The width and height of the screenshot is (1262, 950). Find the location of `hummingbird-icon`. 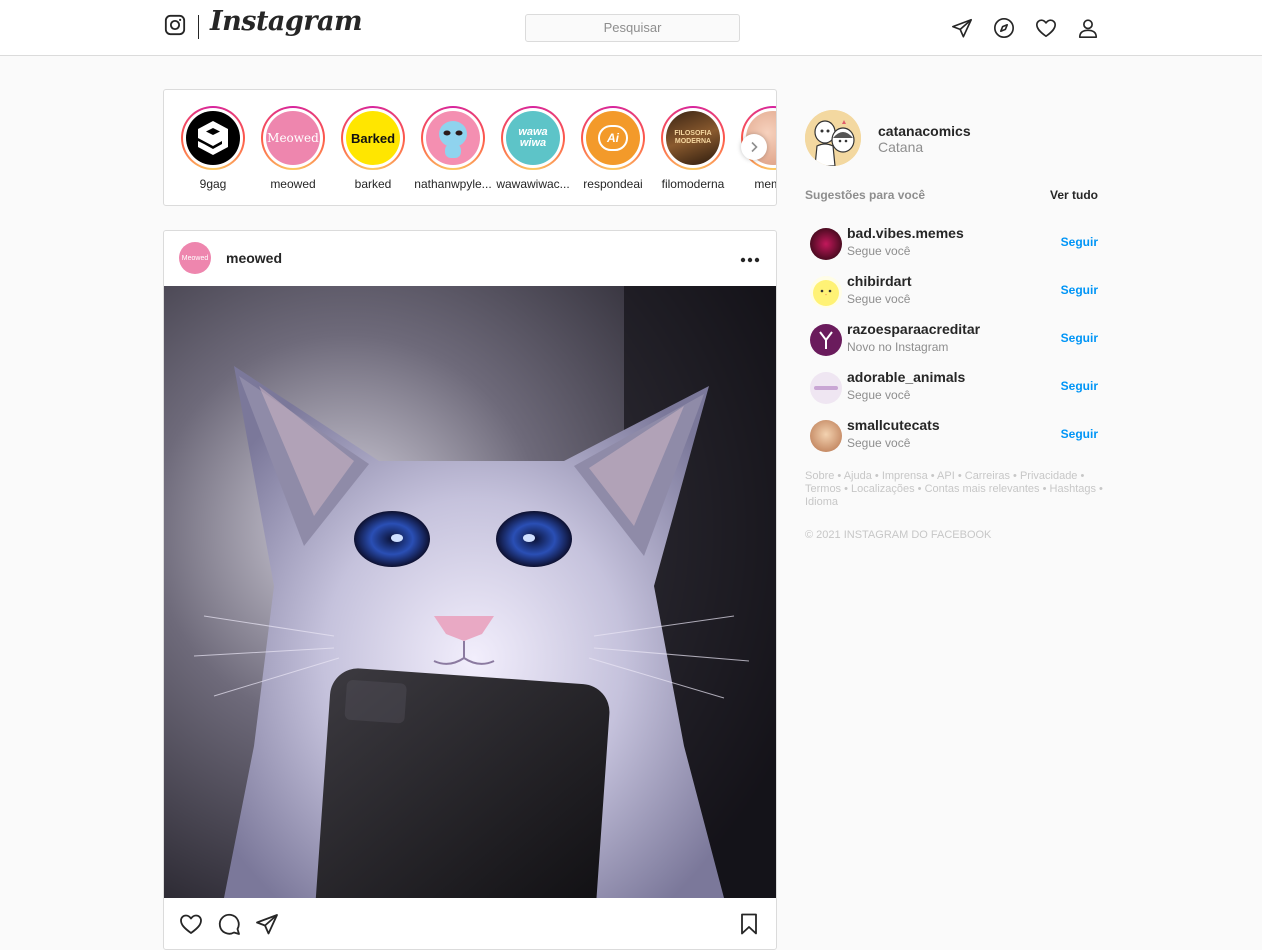

hummingbird-icon is located at coordinates (826, 340).